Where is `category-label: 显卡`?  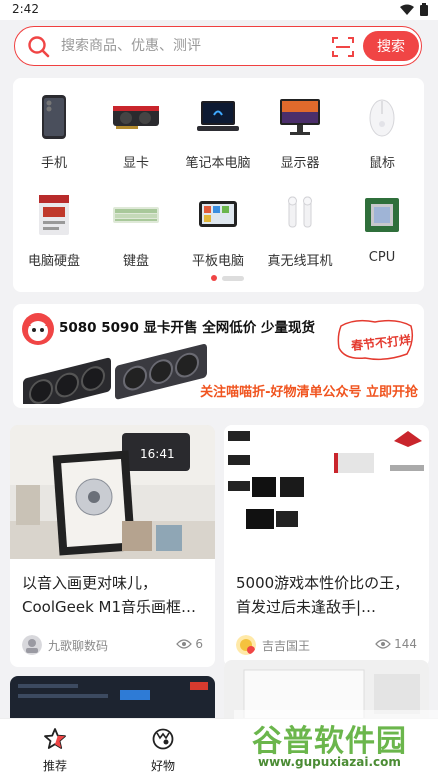
category-label: 显卡 is located at coordinates (135, 163).